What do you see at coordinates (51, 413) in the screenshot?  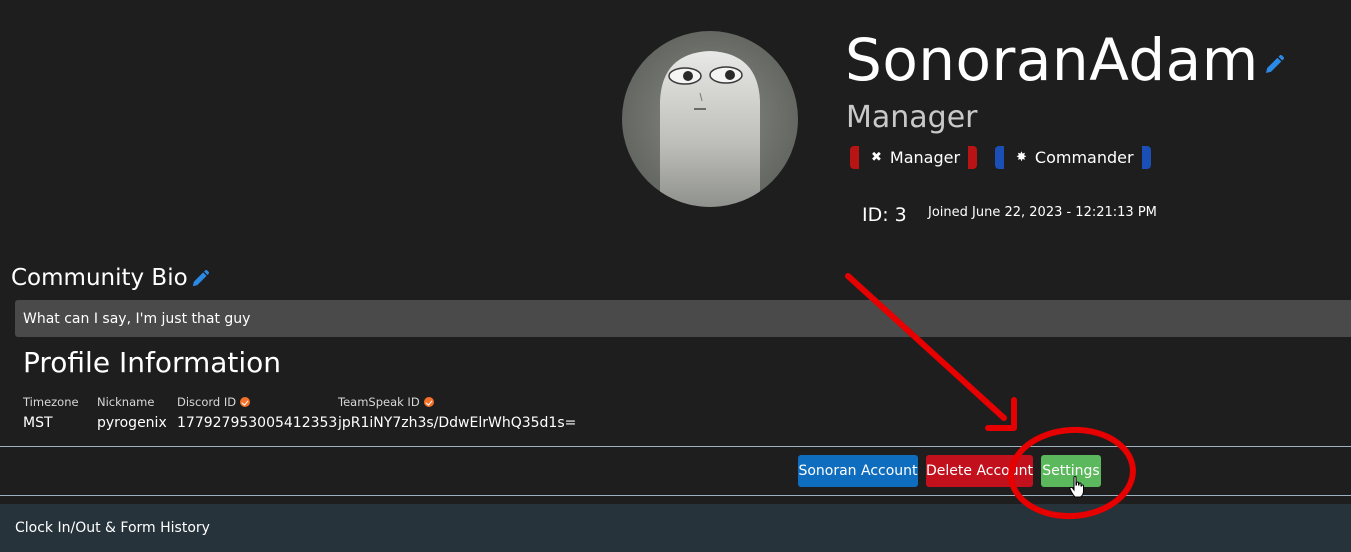 I see `field-timezone: Timezone MST` at bounding box center [51, 413].